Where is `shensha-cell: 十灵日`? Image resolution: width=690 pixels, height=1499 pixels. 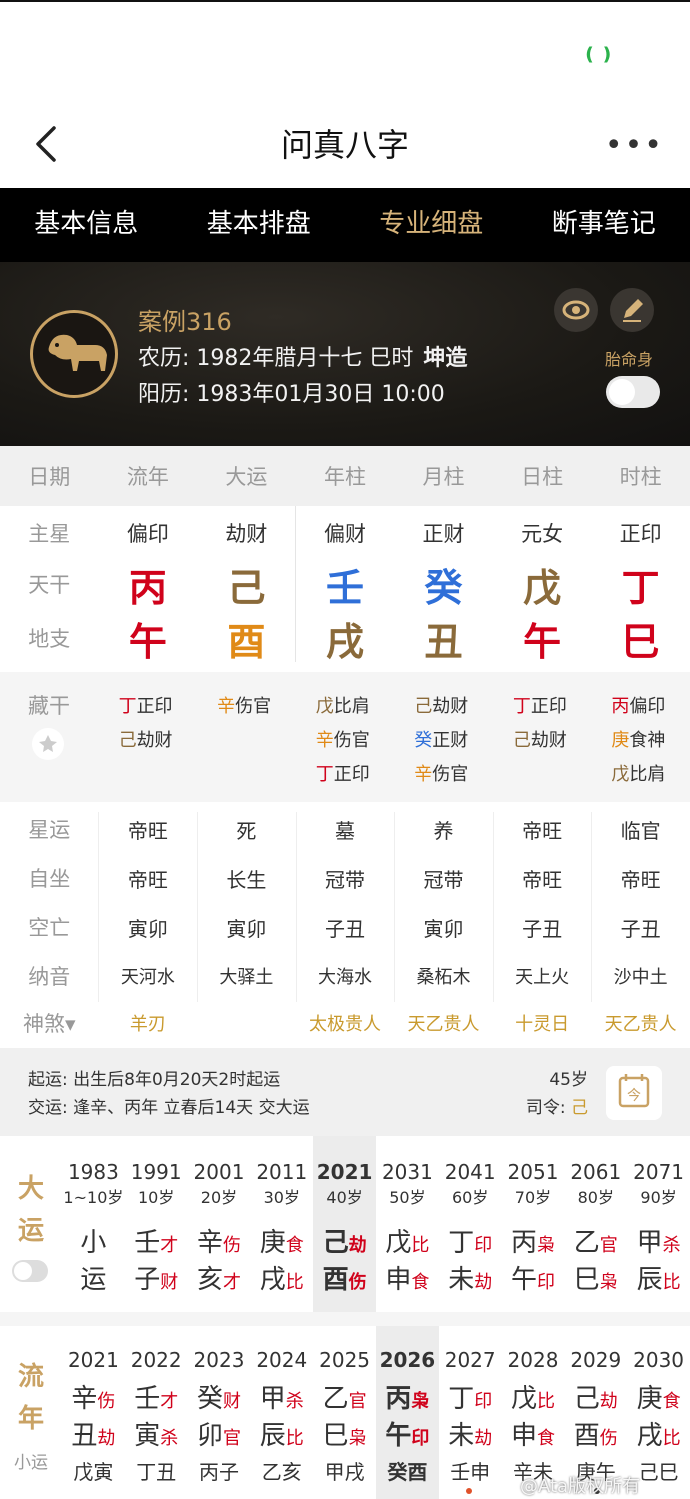
shensha-cell: 十灵日 is located at coordinates (542, 1023).